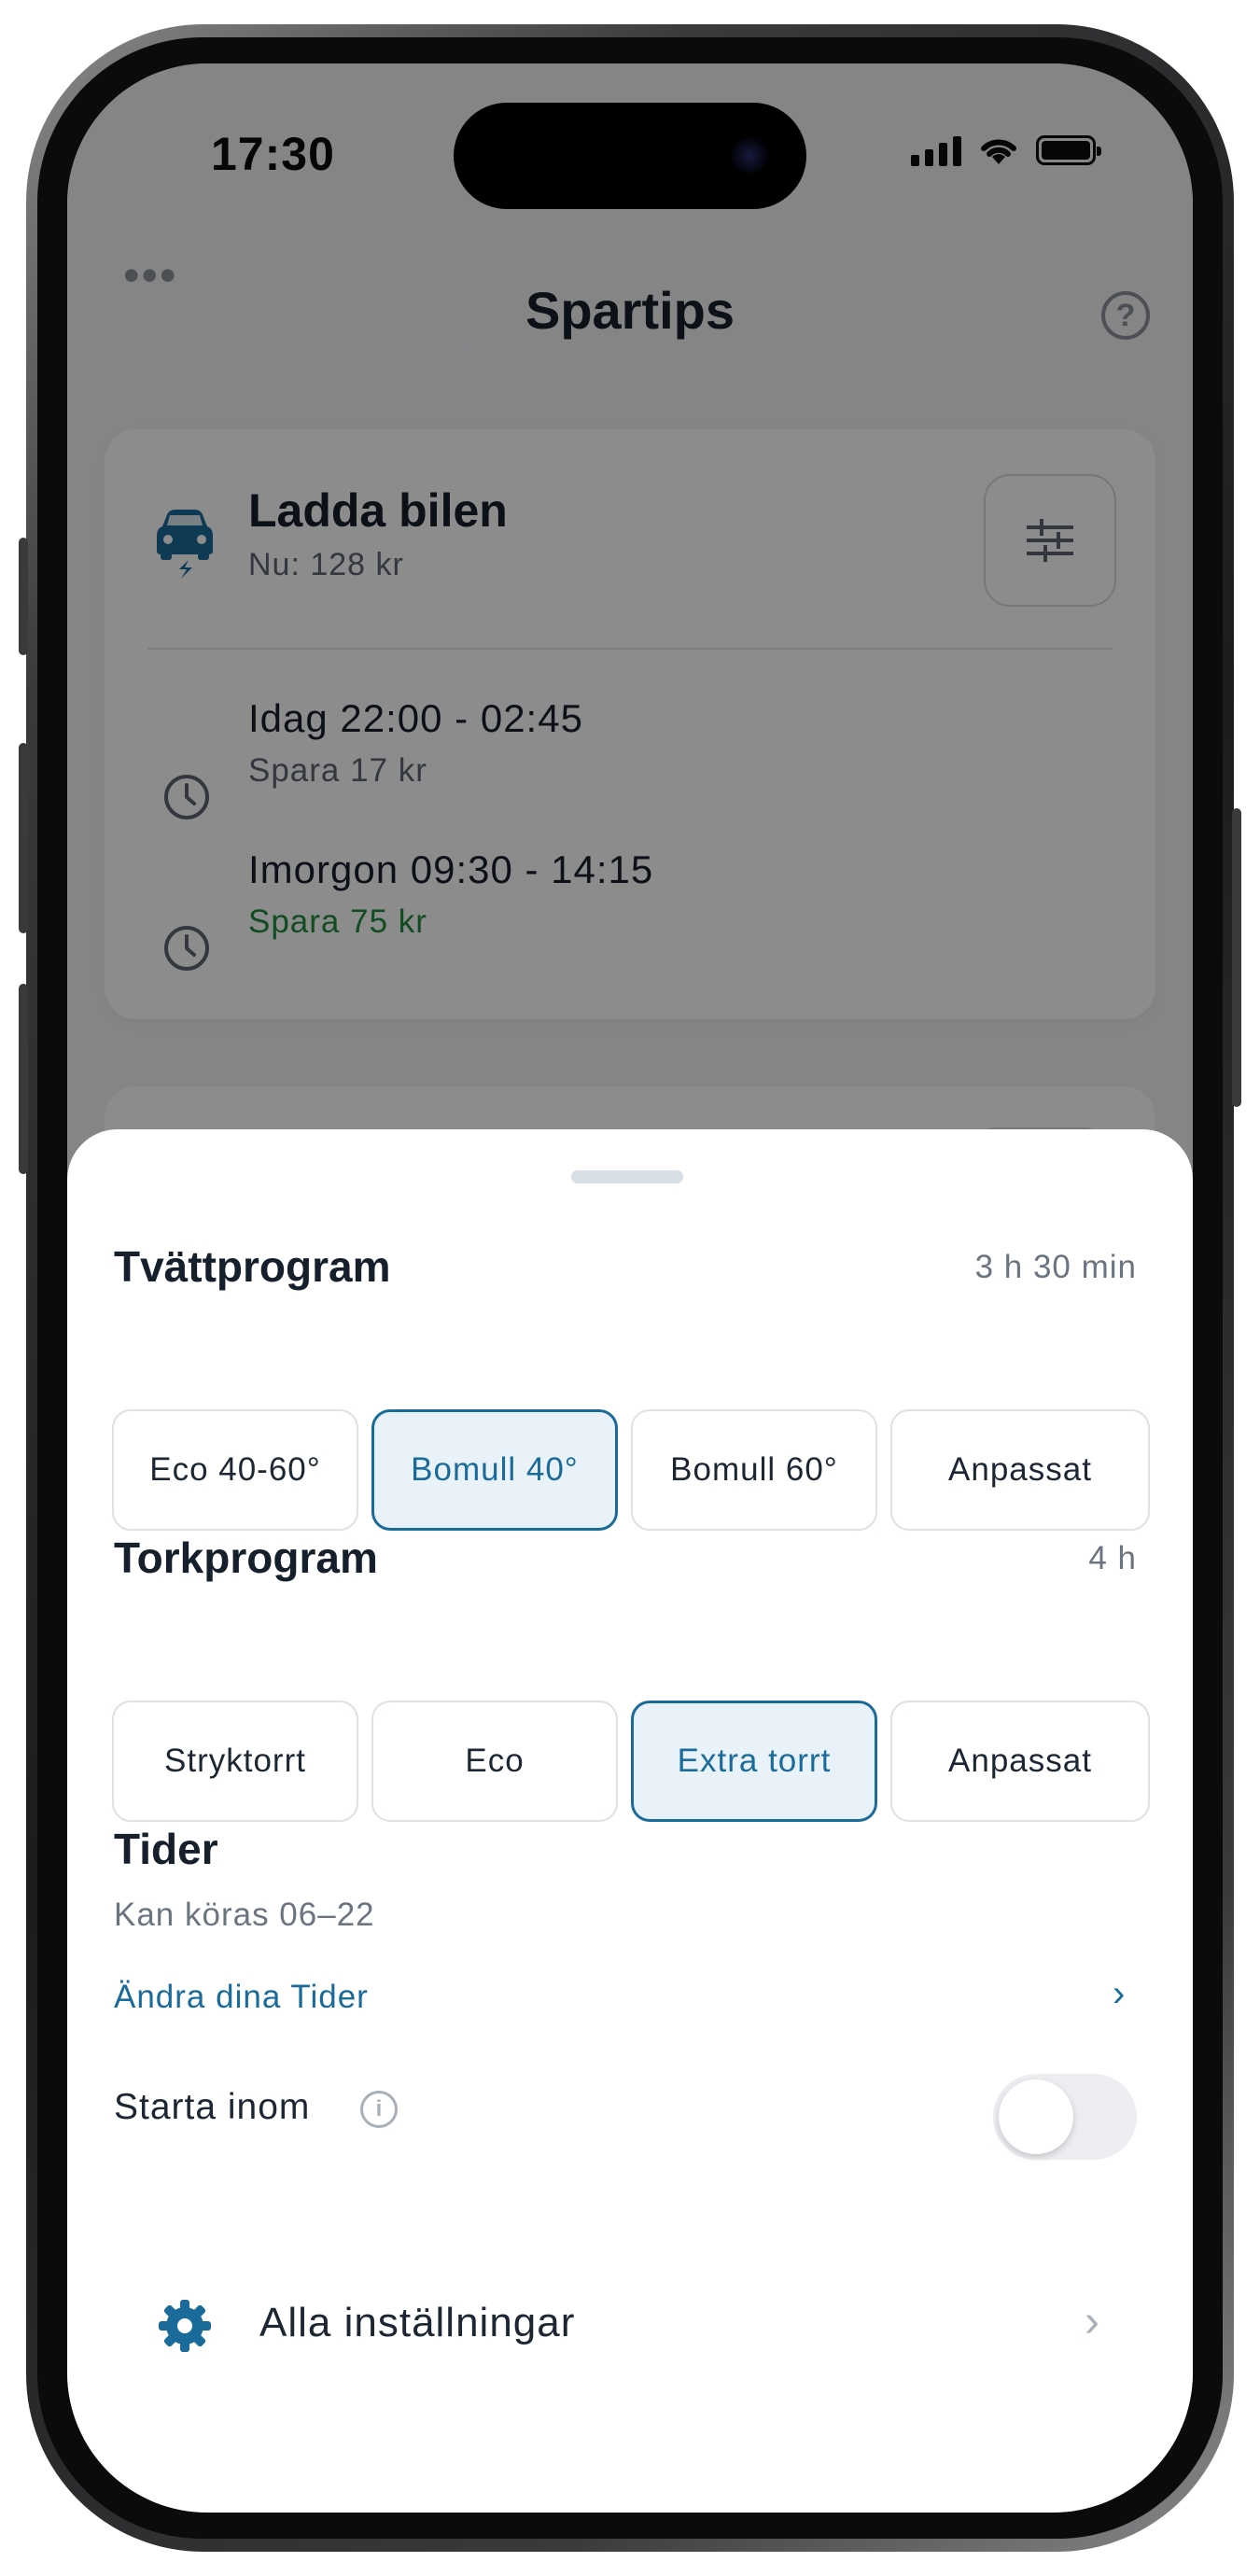  Describe the element at coordinates (494, 1470) in the screenshot. I see `wash-option-cotton-40: Bomull 40°` at that location.